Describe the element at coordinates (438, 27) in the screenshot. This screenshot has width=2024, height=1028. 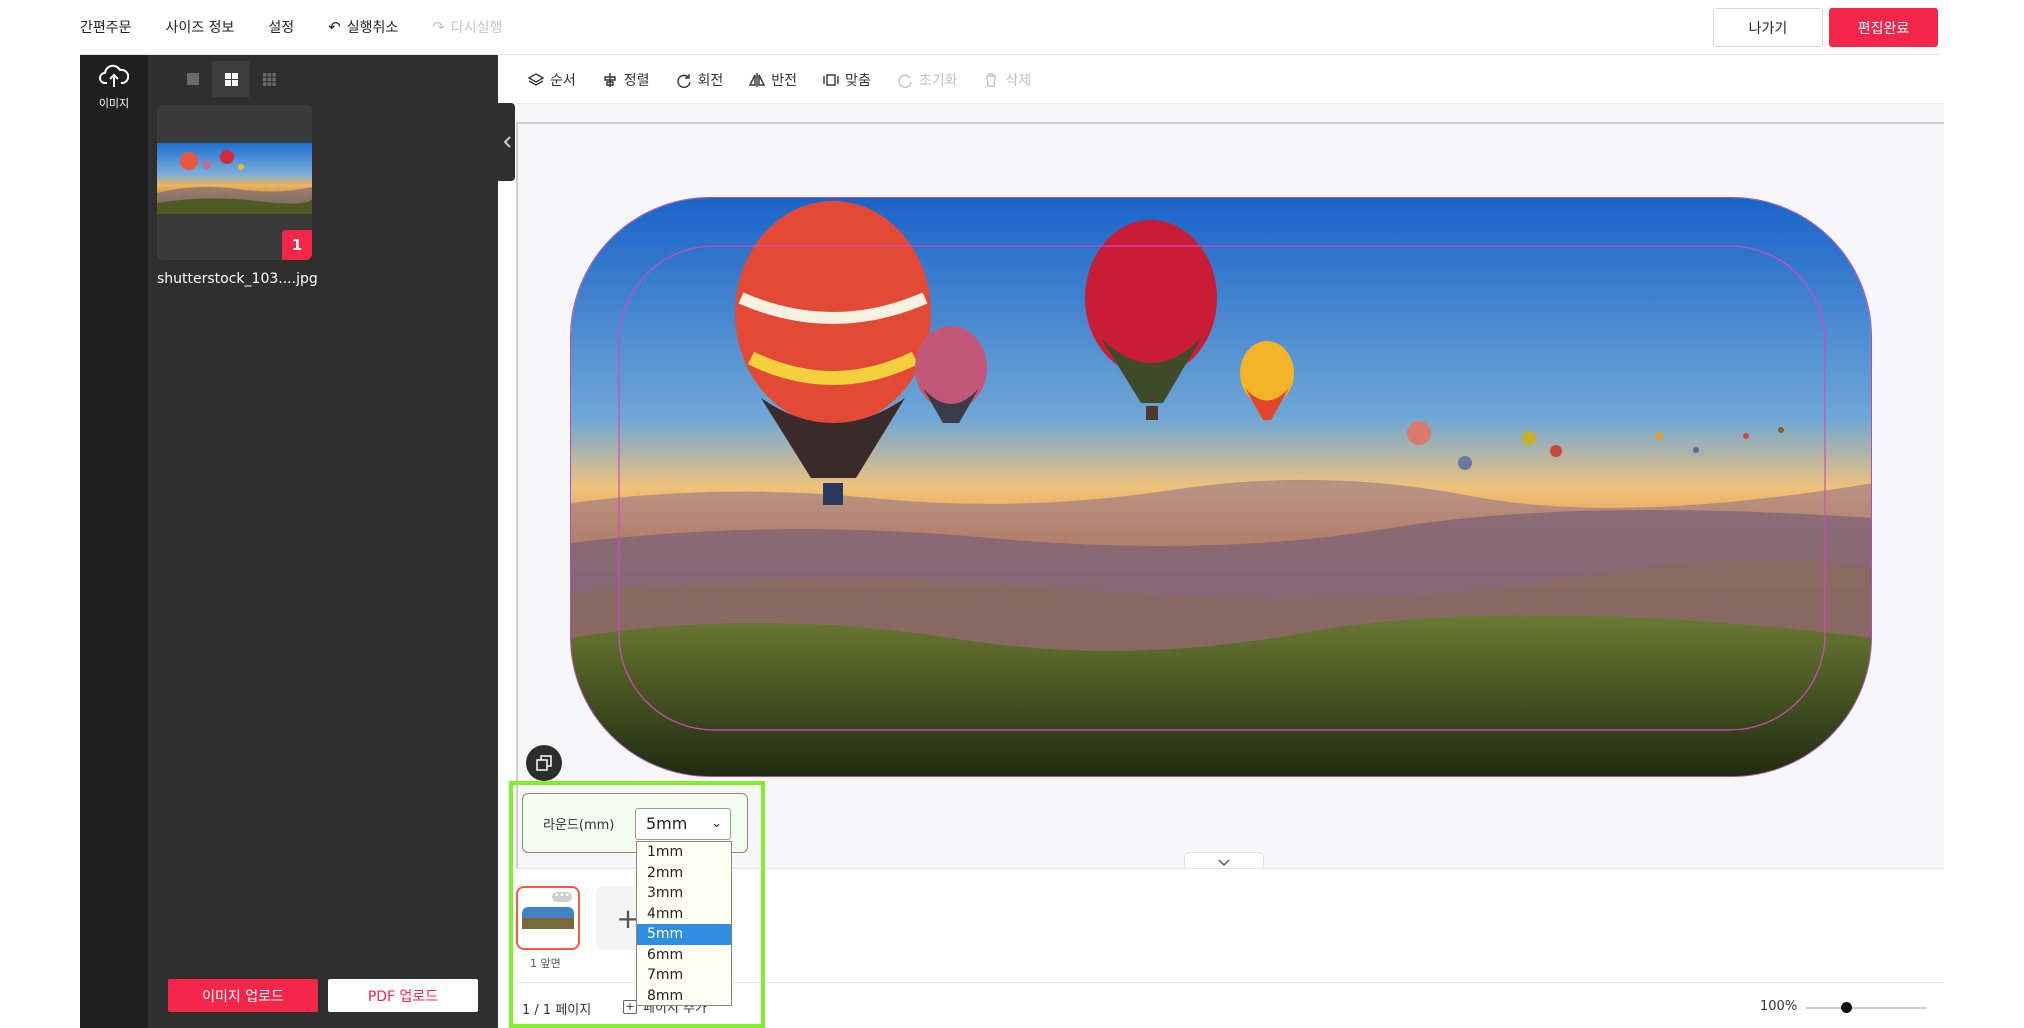
I see `redo-icon: ↷` at that location.